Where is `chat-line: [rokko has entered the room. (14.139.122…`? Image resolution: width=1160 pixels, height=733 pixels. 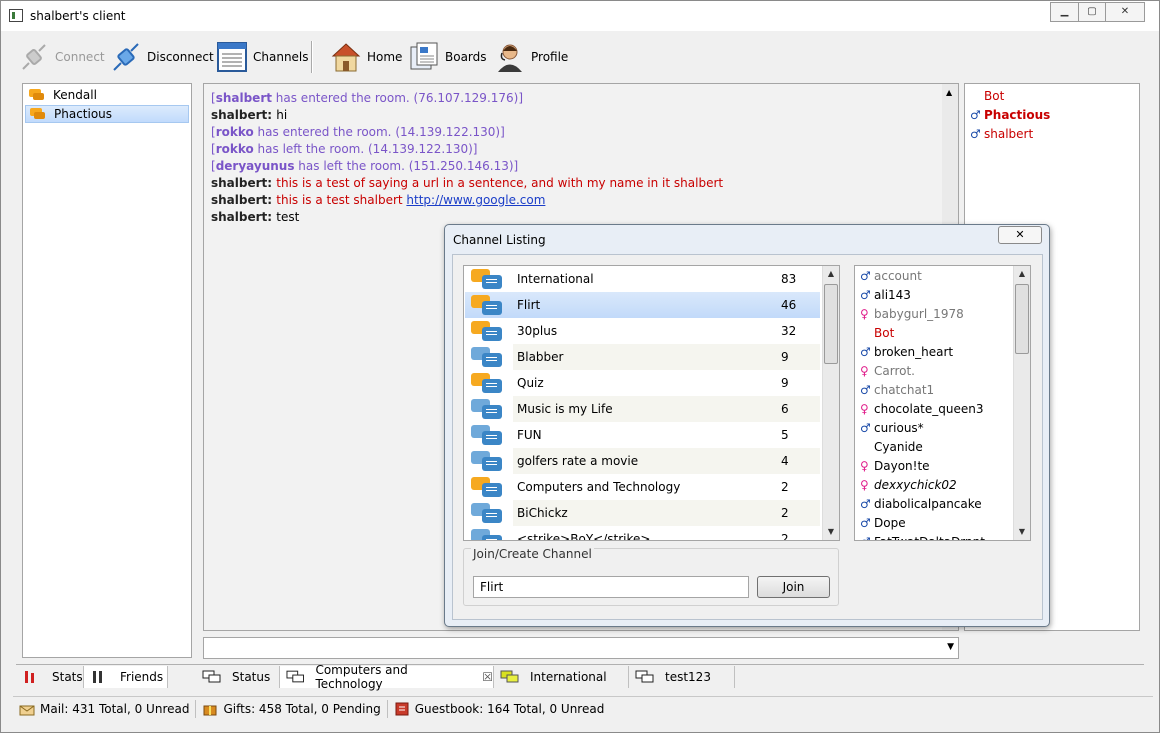 chat-line: [rokko has entered the room. (14.139.122… is located at coordinates (358, 132).